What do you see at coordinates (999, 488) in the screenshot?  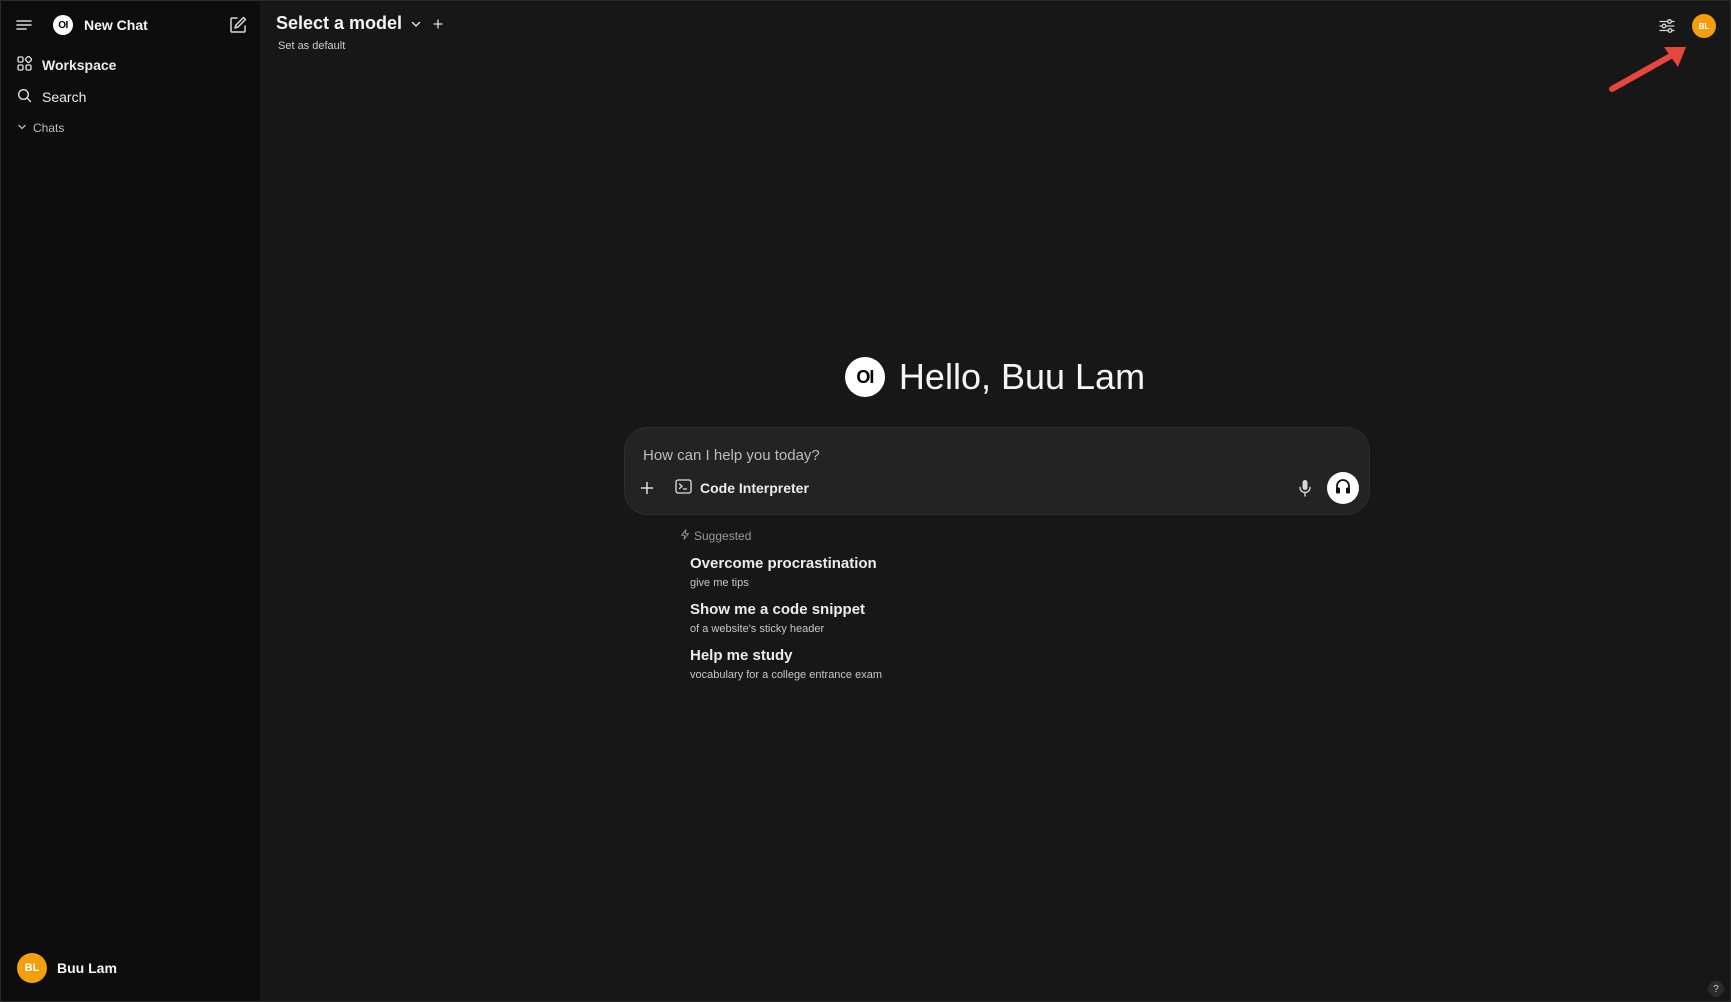 I see `composer-toolbar: Code Interpreter` at bounding box center [999, 488].